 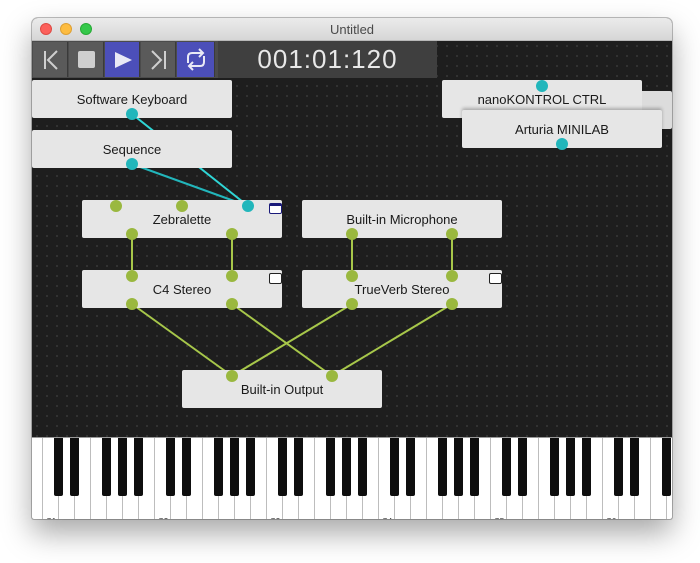 I want to click on octave-label: C3, so click(x=275, y=518).